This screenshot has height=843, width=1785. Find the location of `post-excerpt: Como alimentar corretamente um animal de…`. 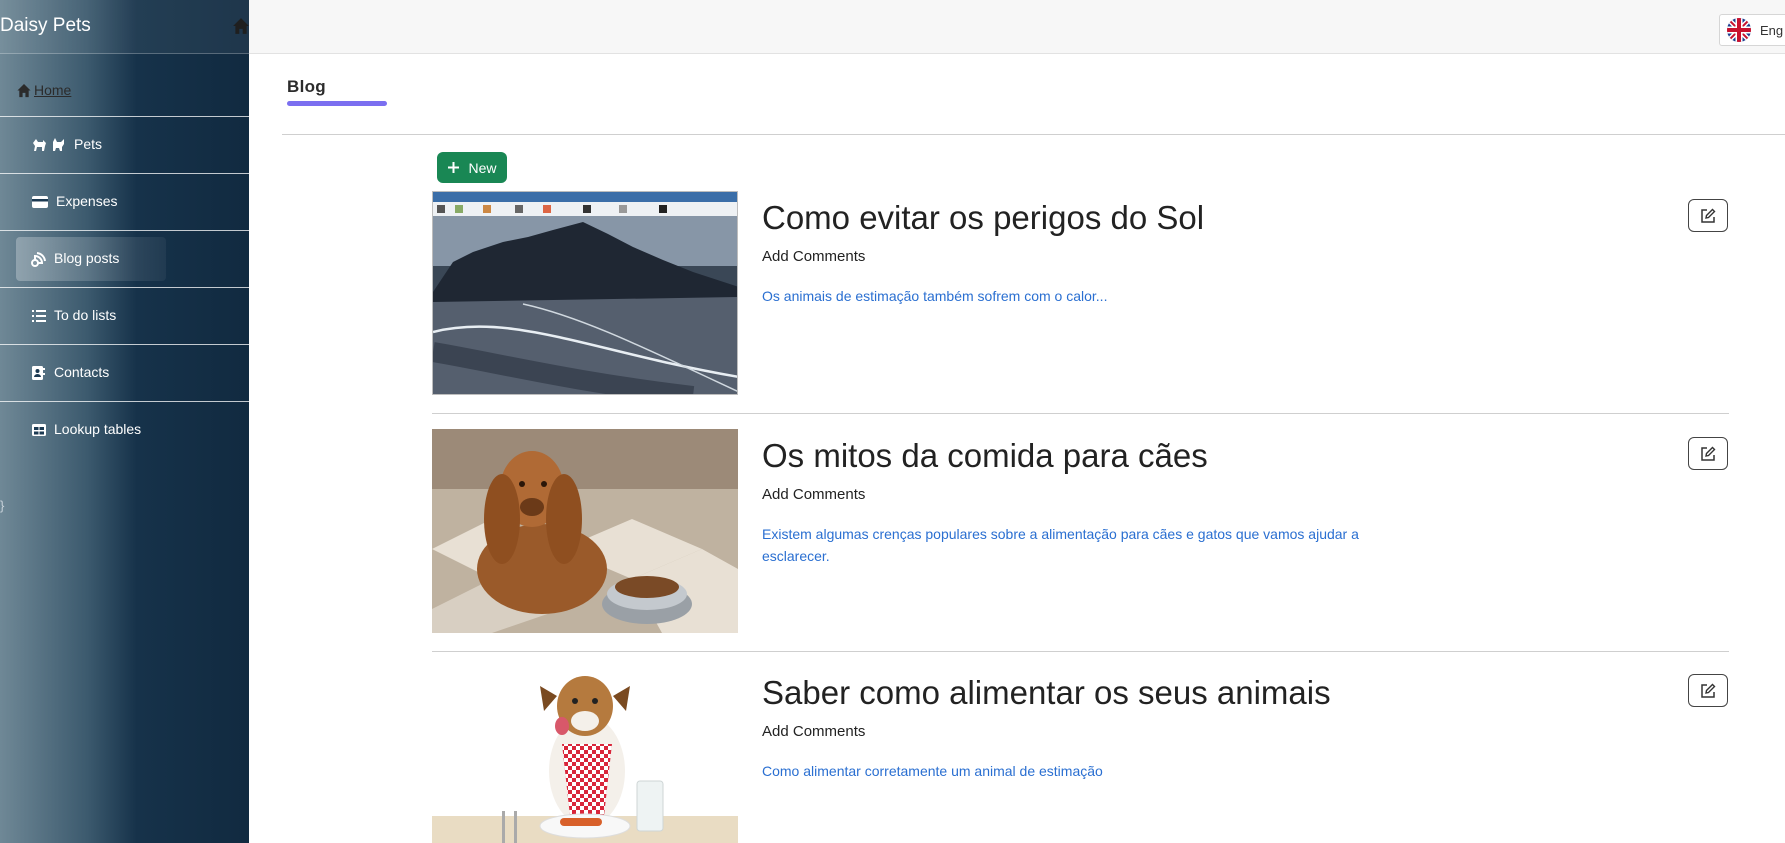

post-excerpt: Como alimentar corretamente um animal de… is located at coordinates (1082, 771).